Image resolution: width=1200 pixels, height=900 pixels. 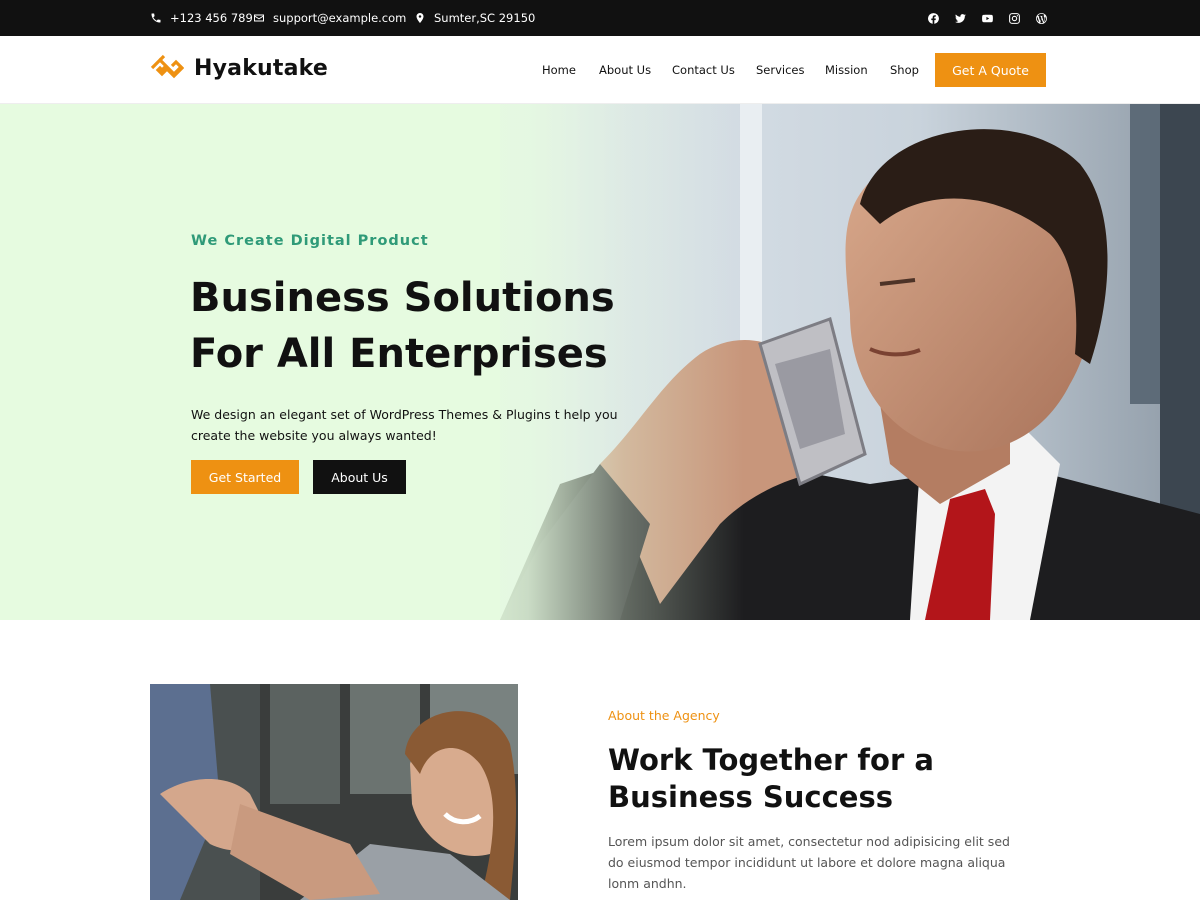 I want to click on topbar-address: Sumter,SC 29150, so click(x=474, y=18).